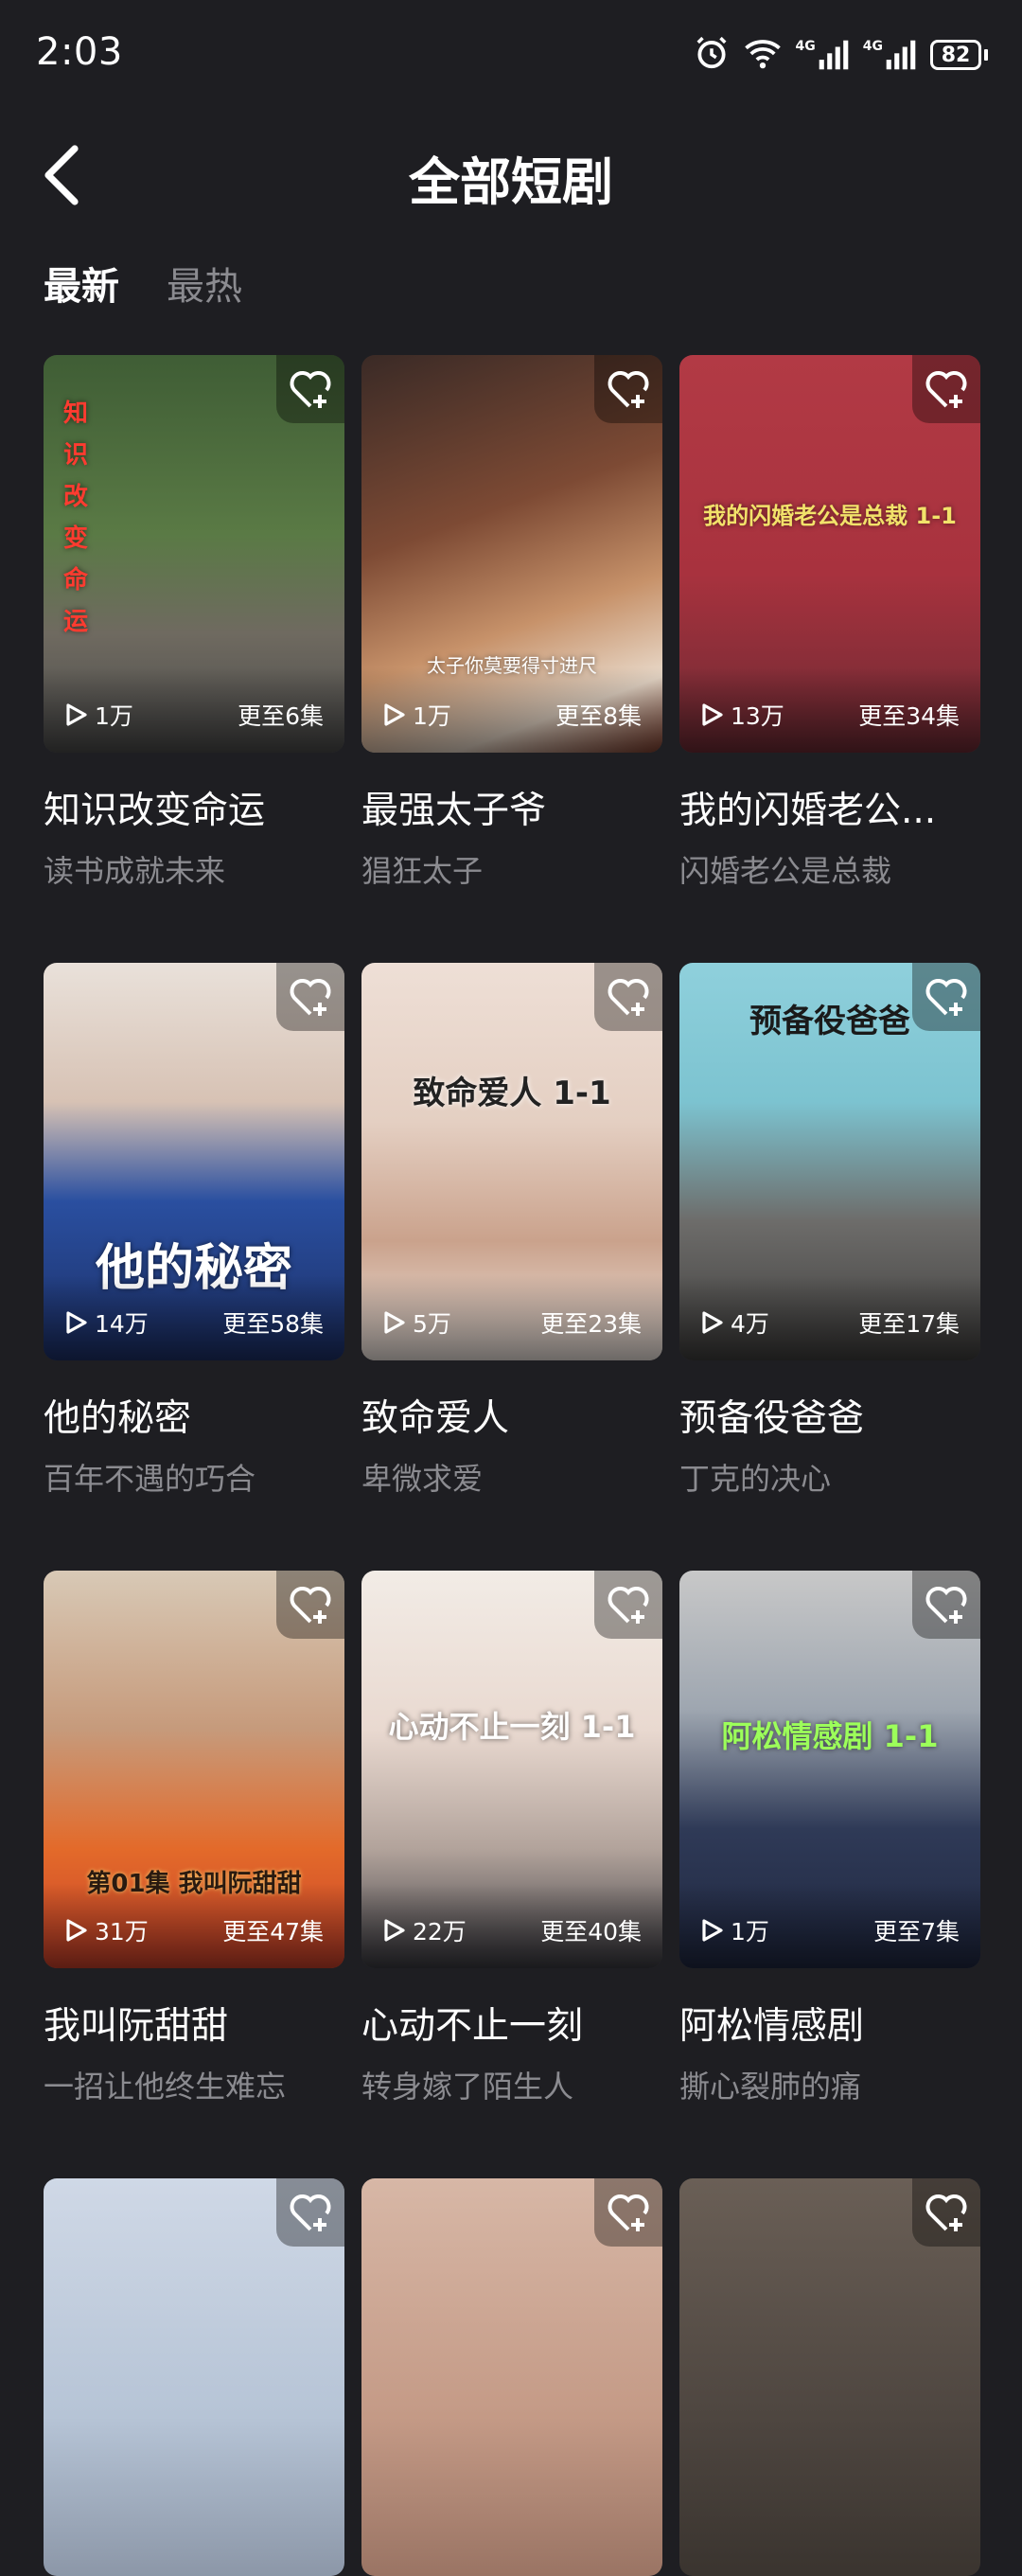 The width and height of the screenshot is (1022, 2576). I want to click on drama-title: 阿松情感剧, so click(829, 2024).